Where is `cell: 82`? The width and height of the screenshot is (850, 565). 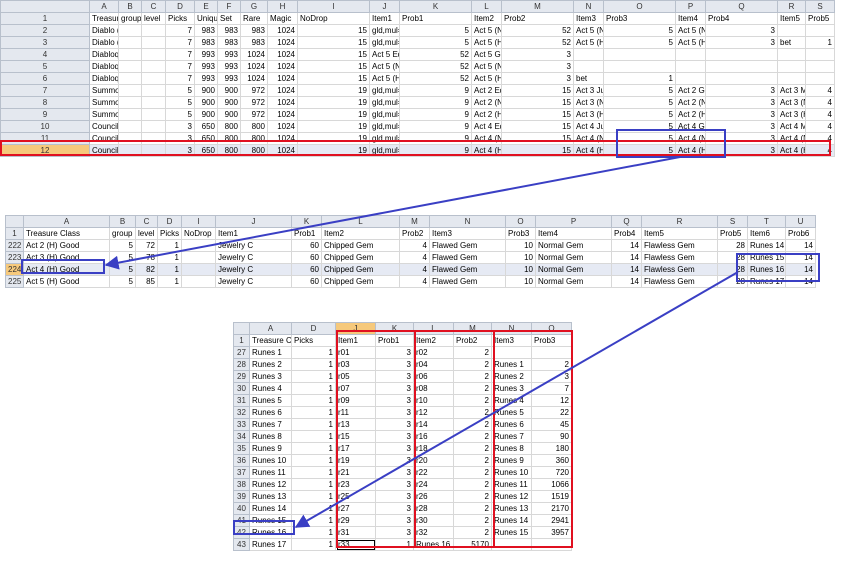
cell: 82 is located at coordinates (146, 269).